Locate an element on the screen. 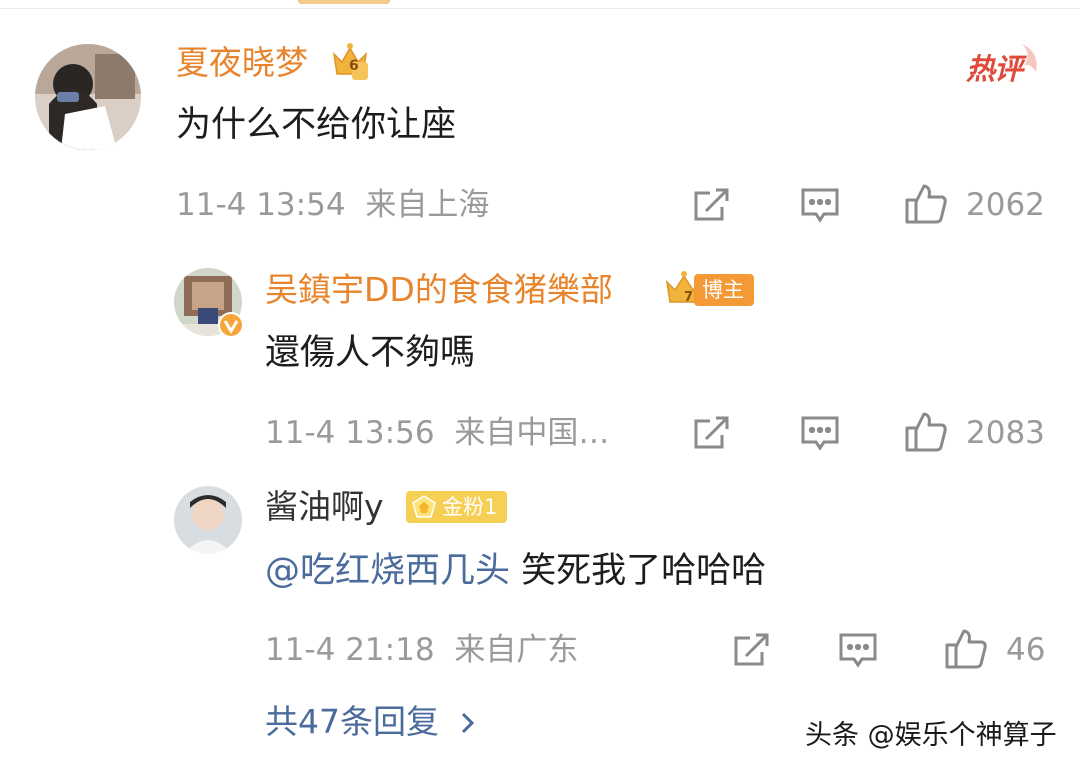  top-divider is located at coordinates (540, 8).